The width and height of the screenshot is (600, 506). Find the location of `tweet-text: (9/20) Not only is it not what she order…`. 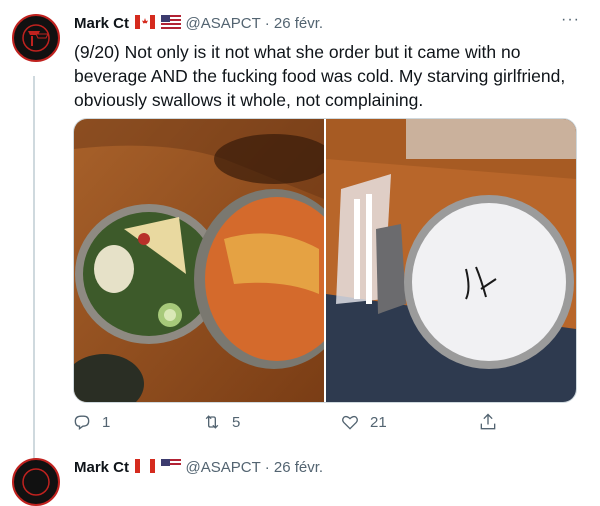

tweet-text: (9/20) Not only is it not what she order… is located at coordinates (322, 76).